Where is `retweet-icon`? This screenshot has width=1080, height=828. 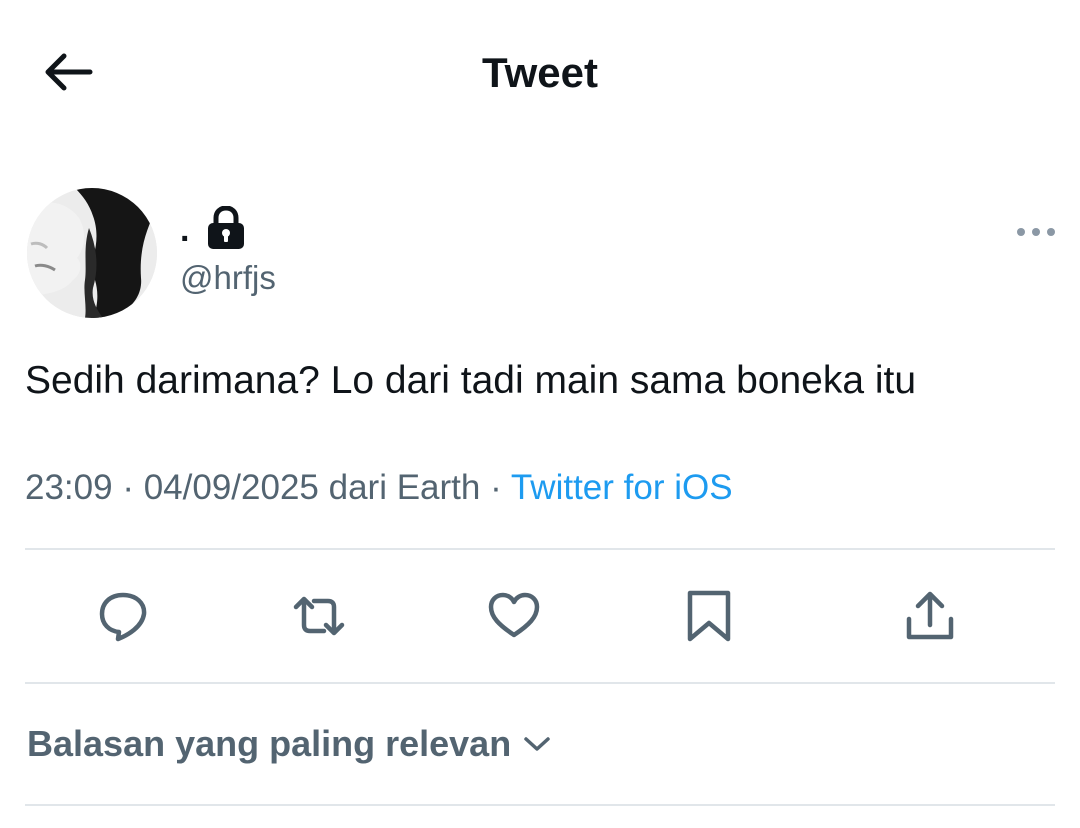 retweet-icon is located at coordinates (319, 616).